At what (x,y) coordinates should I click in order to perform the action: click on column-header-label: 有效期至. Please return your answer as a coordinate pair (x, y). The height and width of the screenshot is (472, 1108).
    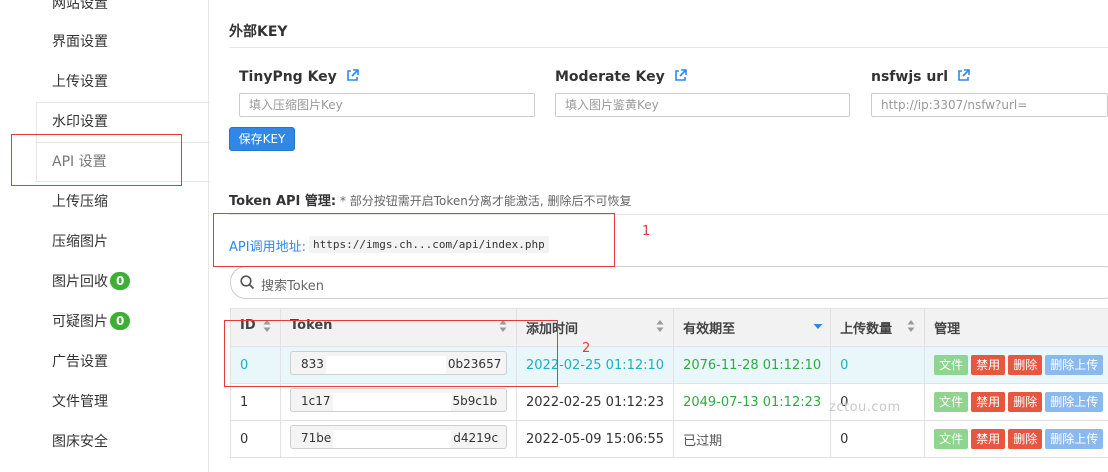
    Looking at the image, I should click on (709, 329).